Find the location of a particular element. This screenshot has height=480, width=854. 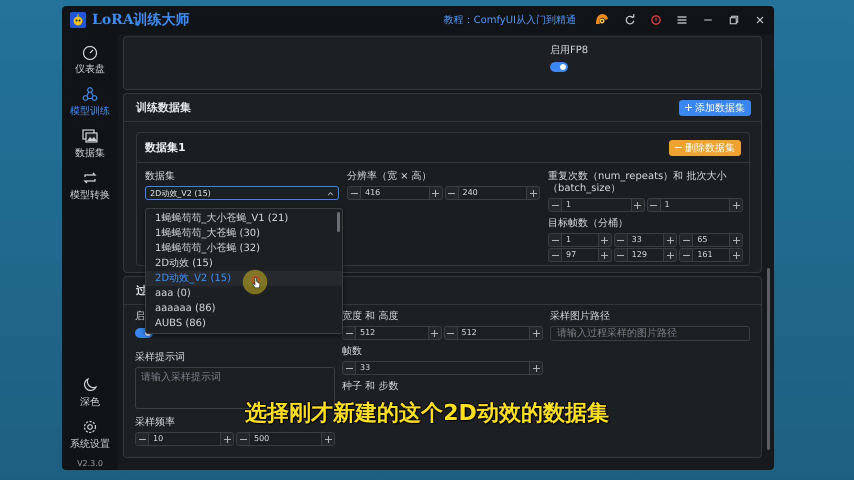

hand-cursor-icon is located at coordinates (255, 282).